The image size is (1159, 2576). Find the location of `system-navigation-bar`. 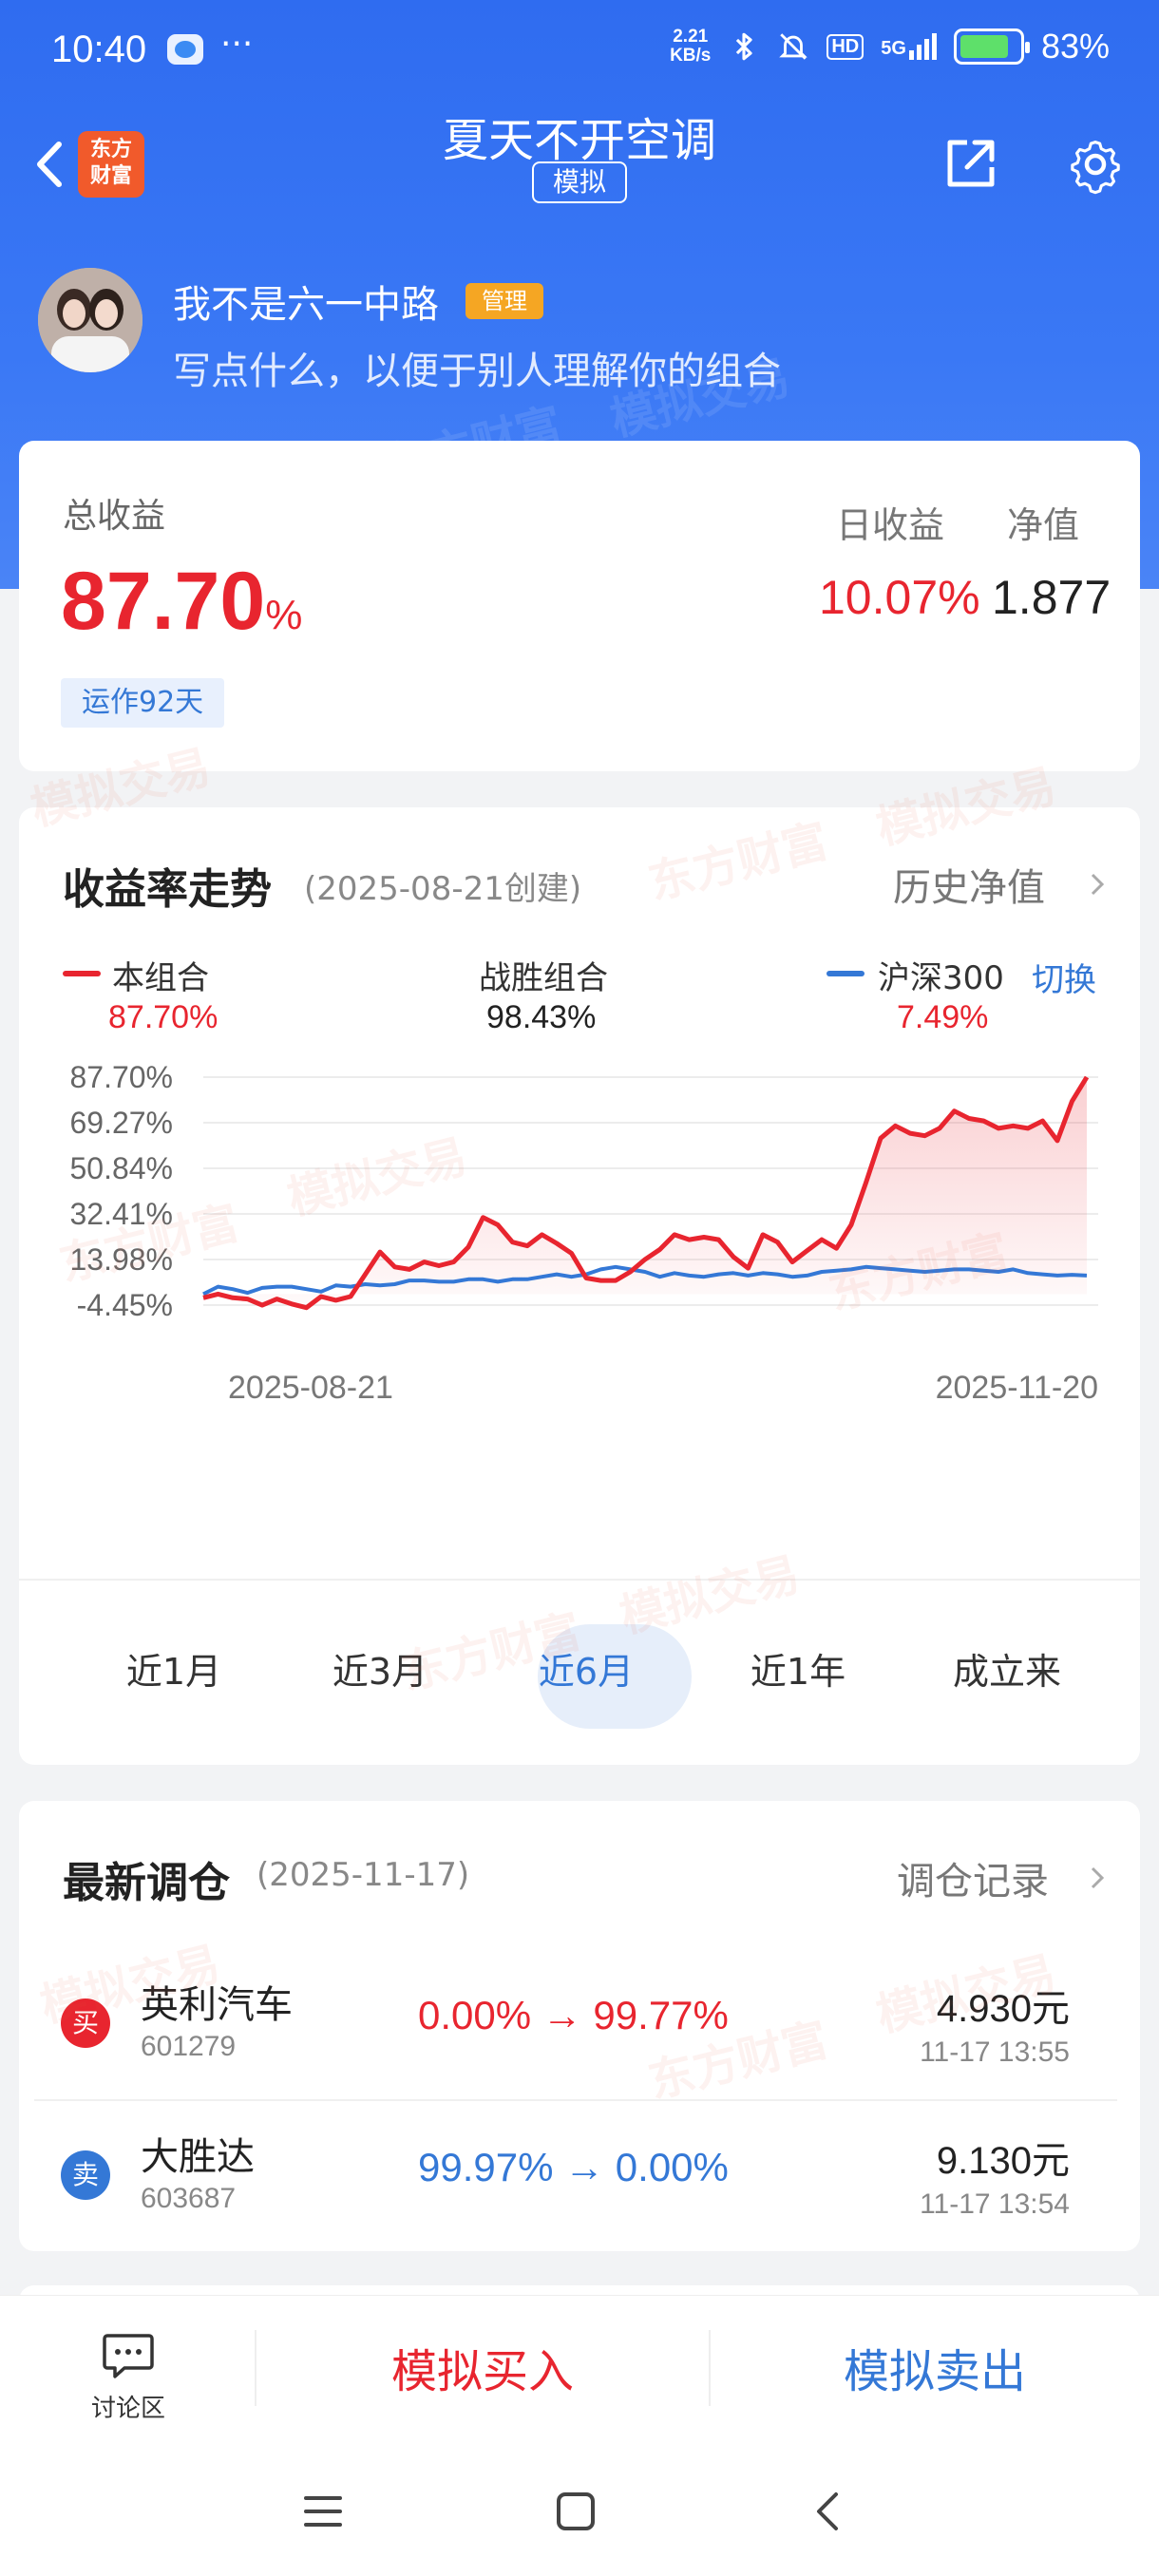

system-navigation-bar is located at coordinates (579, 2511).